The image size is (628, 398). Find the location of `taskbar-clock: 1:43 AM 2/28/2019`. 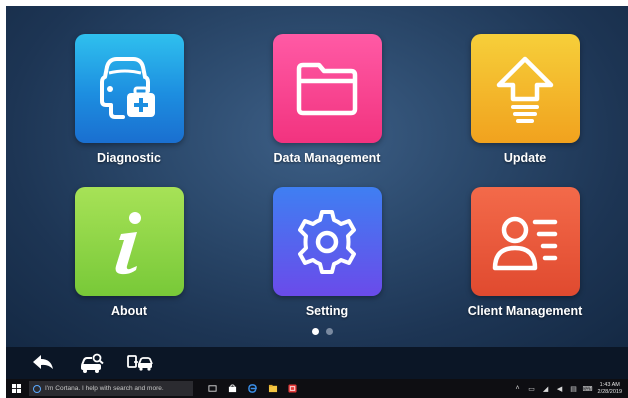

taskbar-clock: 1:43 AM 2/28/2019 is located at coordinates (610, 389).